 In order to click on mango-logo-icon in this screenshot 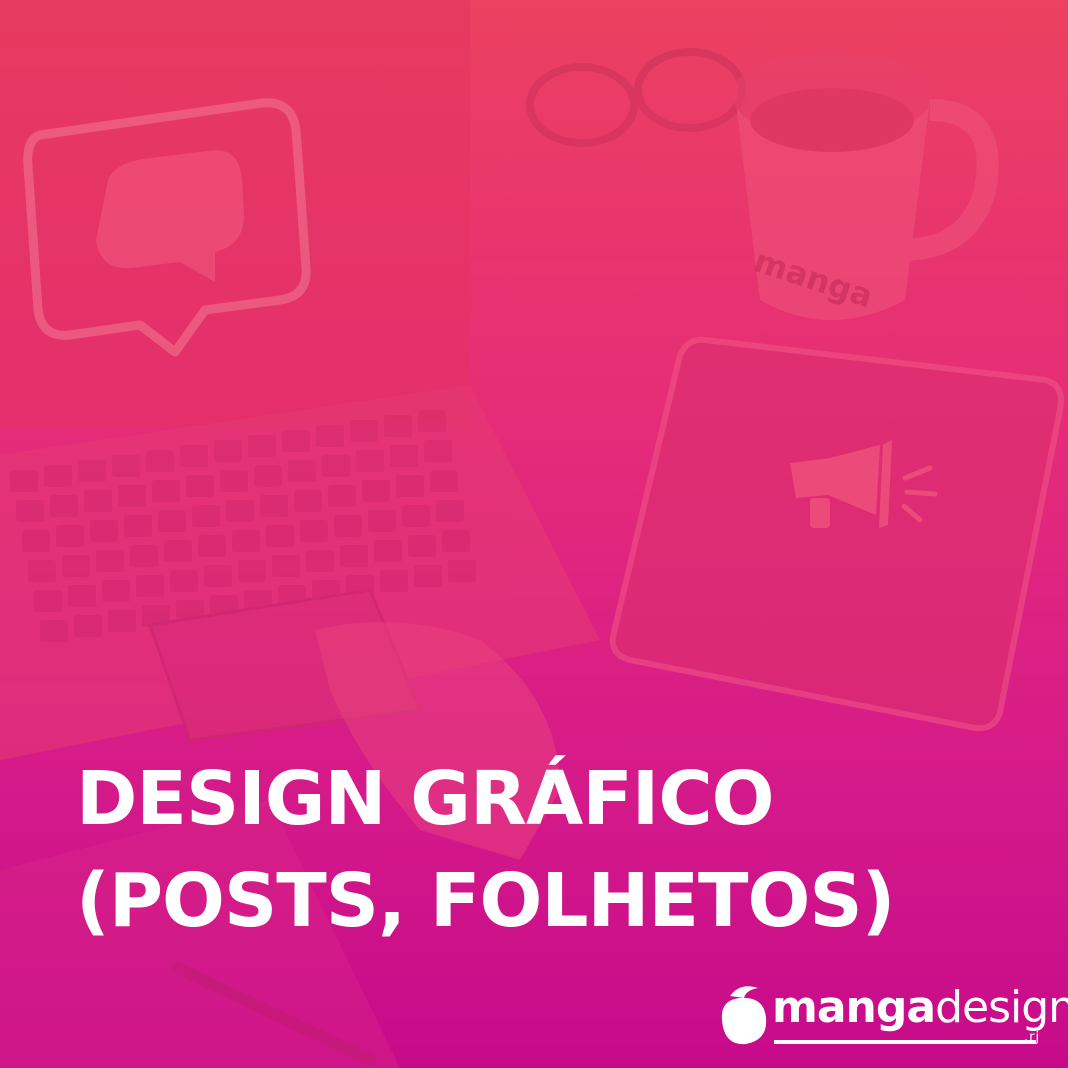, I will do `click(744, 1015)`.